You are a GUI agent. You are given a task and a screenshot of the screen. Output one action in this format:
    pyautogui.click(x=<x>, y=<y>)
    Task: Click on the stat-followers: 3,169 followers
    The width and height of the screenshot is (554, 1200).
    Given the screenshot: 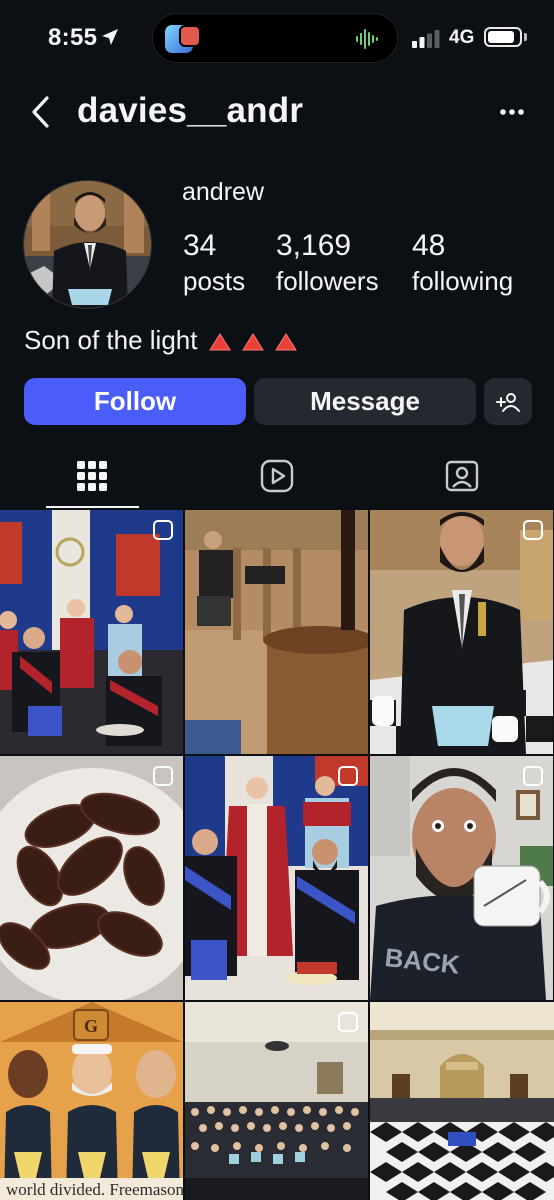 What is the action you would take?
    pyautogui.click(x=327, y=263)
    